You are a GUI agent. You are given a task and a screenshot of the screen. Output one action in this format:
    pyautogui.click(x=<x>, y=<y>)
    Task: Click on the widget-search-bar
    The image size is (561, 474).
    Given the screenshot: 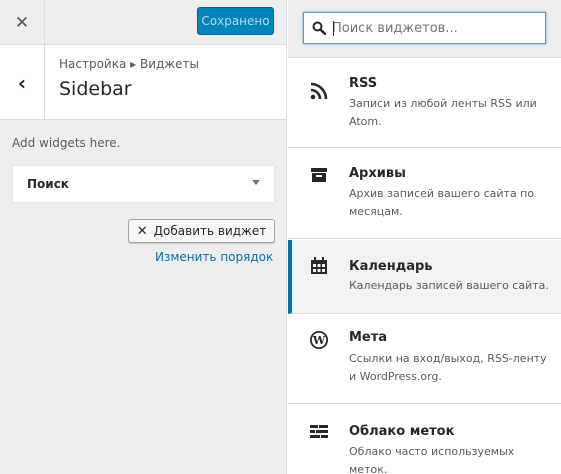 What is the action you would take?
    pyautogui.click(x=424, y=29)
    